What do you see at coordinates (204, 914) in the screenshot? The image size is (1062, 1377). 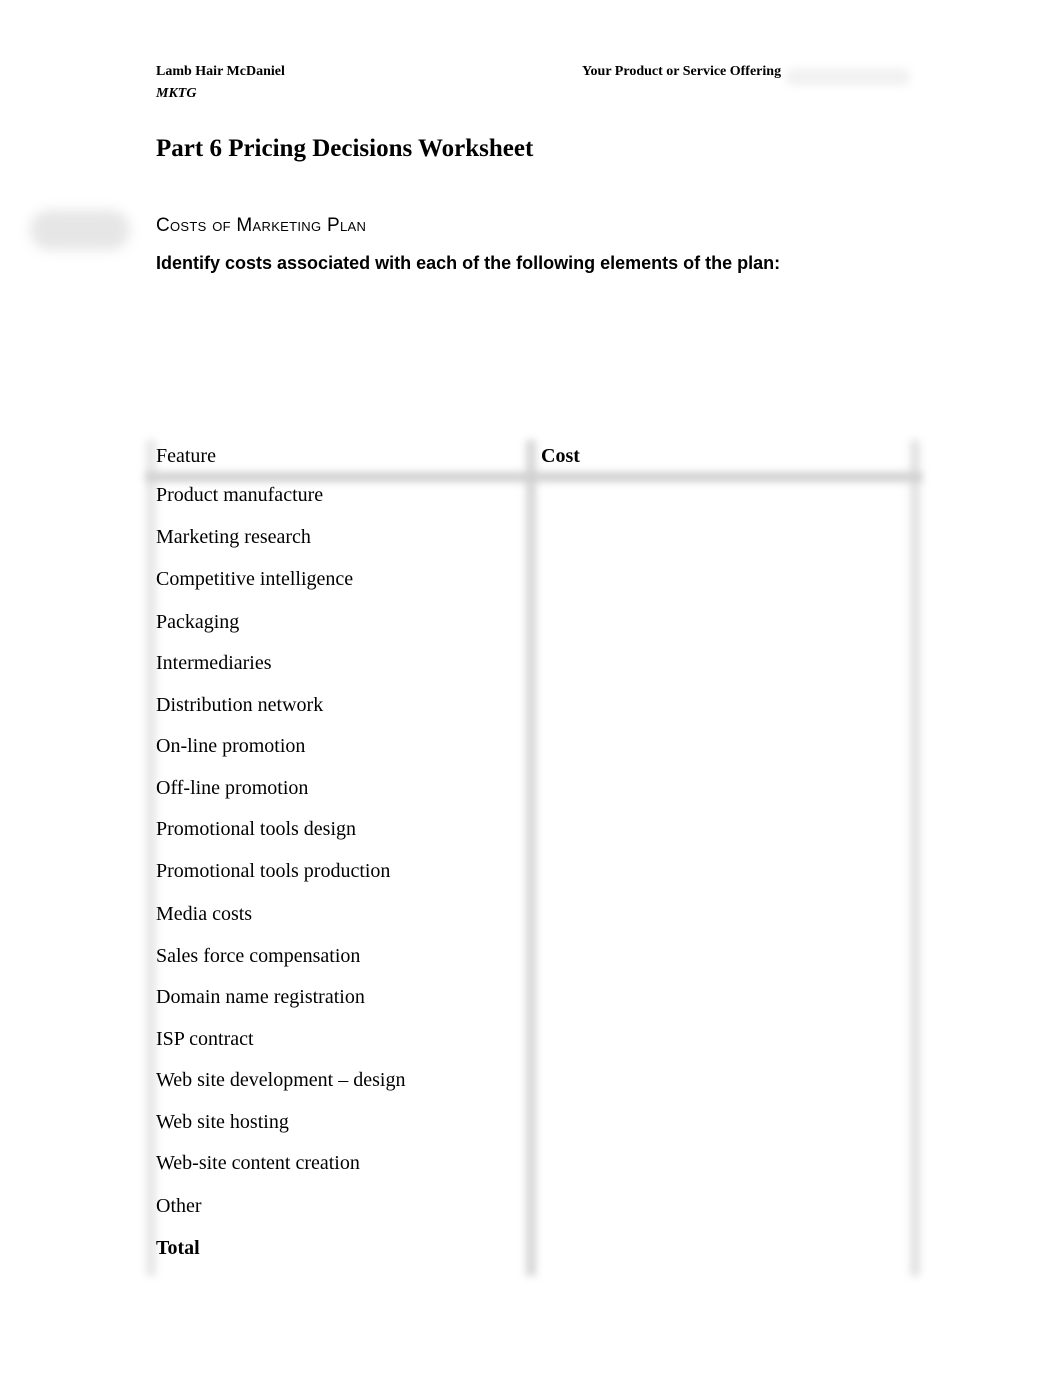 I see `table-row-feature: Media costs` at bounding box center [204, 914].